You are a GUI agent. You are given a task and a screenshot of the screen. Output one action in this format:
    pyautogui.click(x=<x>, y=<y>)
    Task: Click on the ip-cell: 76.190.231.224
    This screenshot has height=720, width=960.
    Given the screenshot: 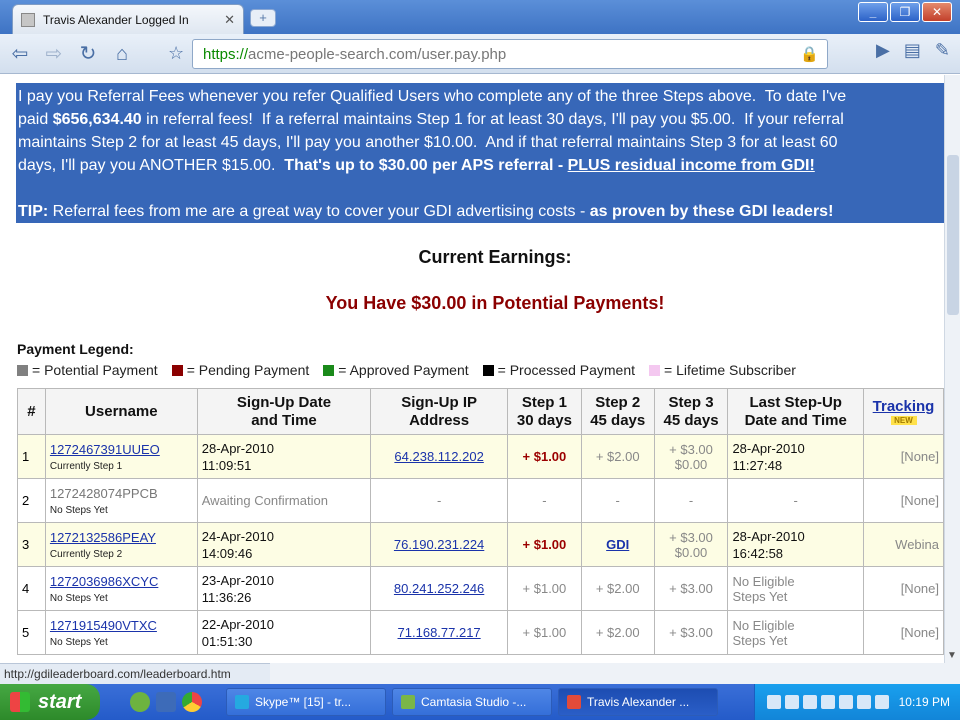 What is the action you would take?
    pyautogui.click(x=439, y=544)
    